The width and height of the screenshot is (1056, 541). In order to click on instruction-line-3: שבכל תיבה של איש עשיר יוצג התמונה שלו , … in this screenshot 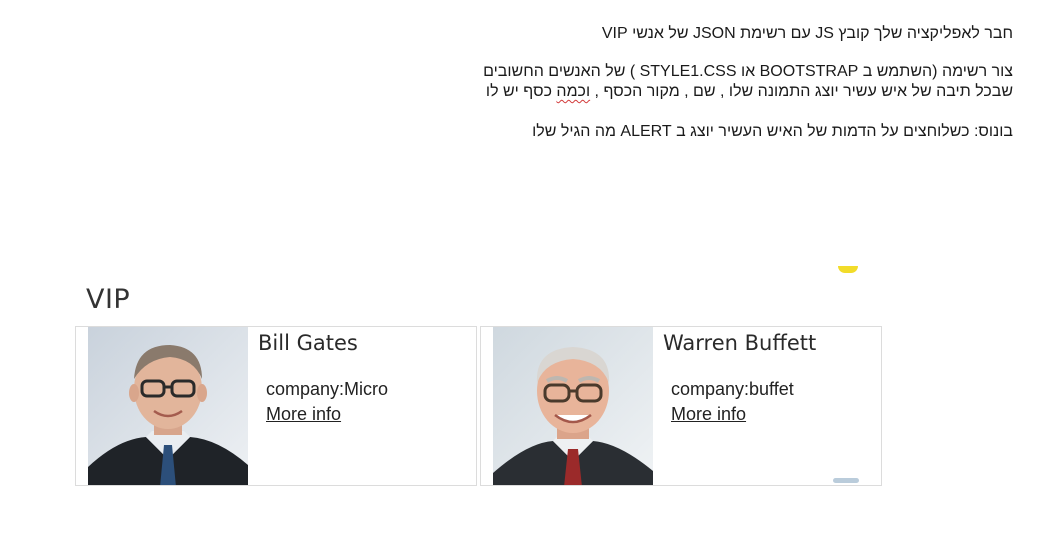, I will do `click(583, 92)`.